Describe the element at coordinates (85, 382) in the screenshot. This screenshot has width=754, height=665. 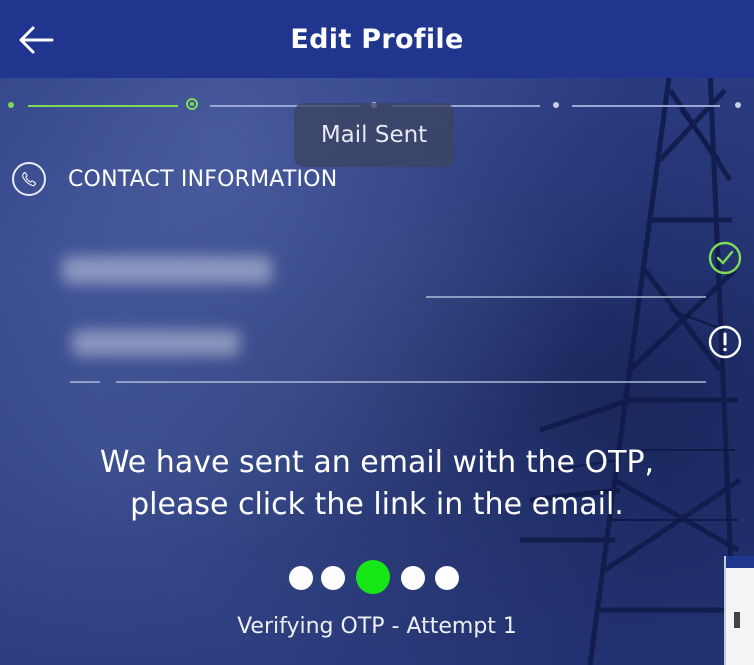
I see `phone-field-underline-prefix` at that location.